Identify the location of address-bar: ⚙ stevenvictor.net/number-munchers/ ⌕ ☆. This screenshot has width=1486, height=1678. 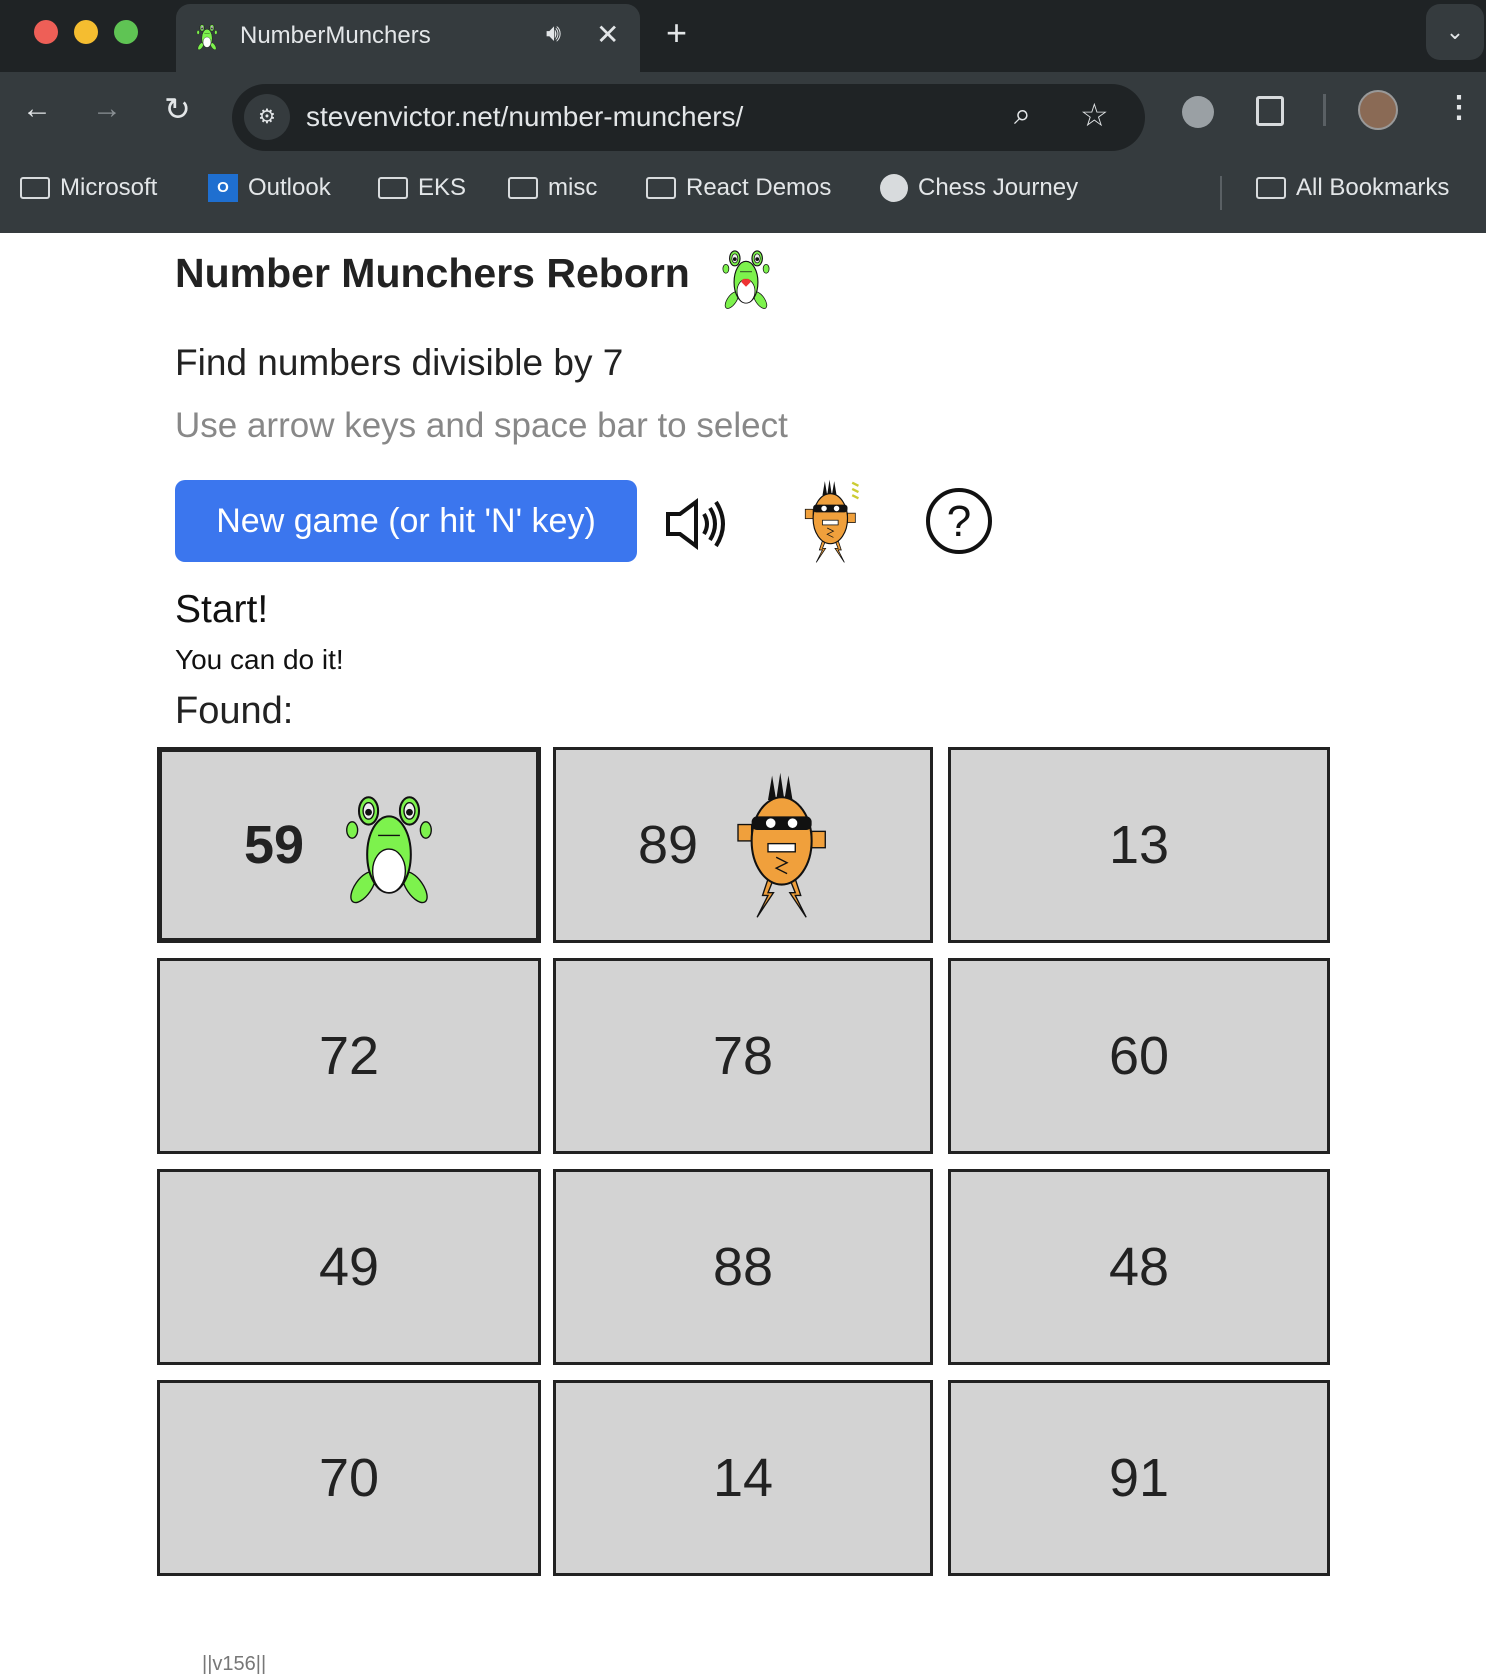
(688, 117).